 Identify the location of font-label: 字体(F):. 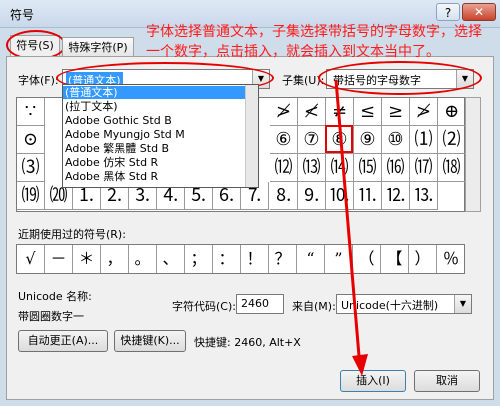
(38, 80).